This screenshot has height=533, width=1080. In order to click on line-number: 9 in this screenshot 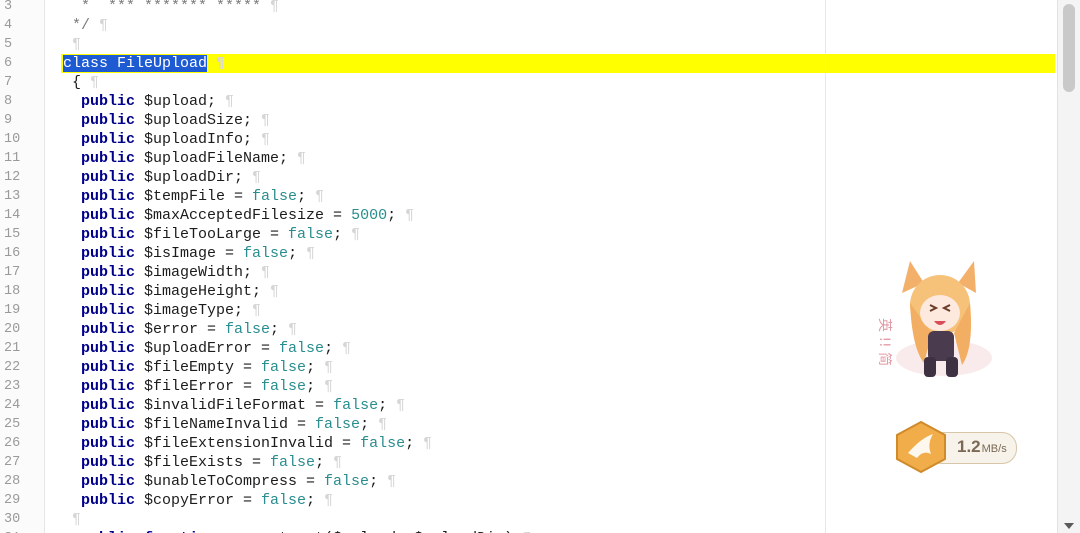, I will do `click(8, 120)`.